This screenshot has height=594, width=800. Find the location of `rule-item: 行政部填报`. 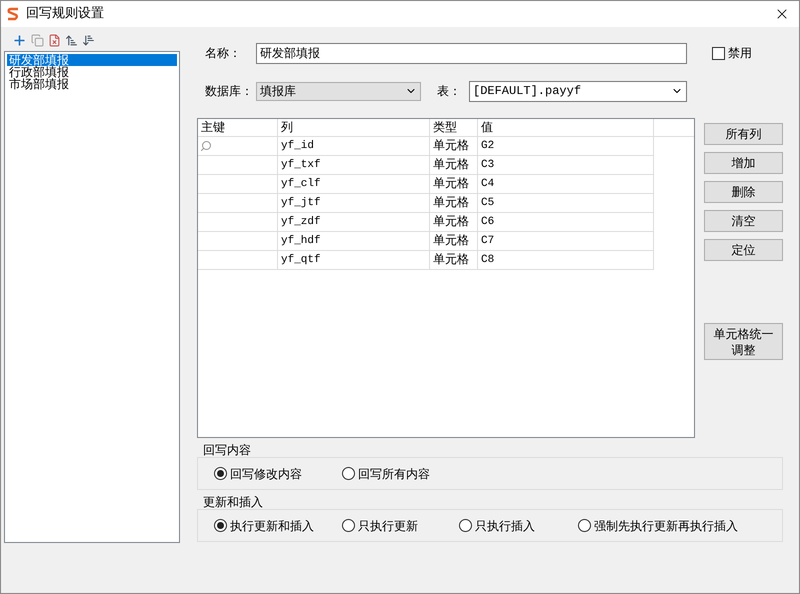

rule-item: 行政部填报 is located at coordinates (92, 72).